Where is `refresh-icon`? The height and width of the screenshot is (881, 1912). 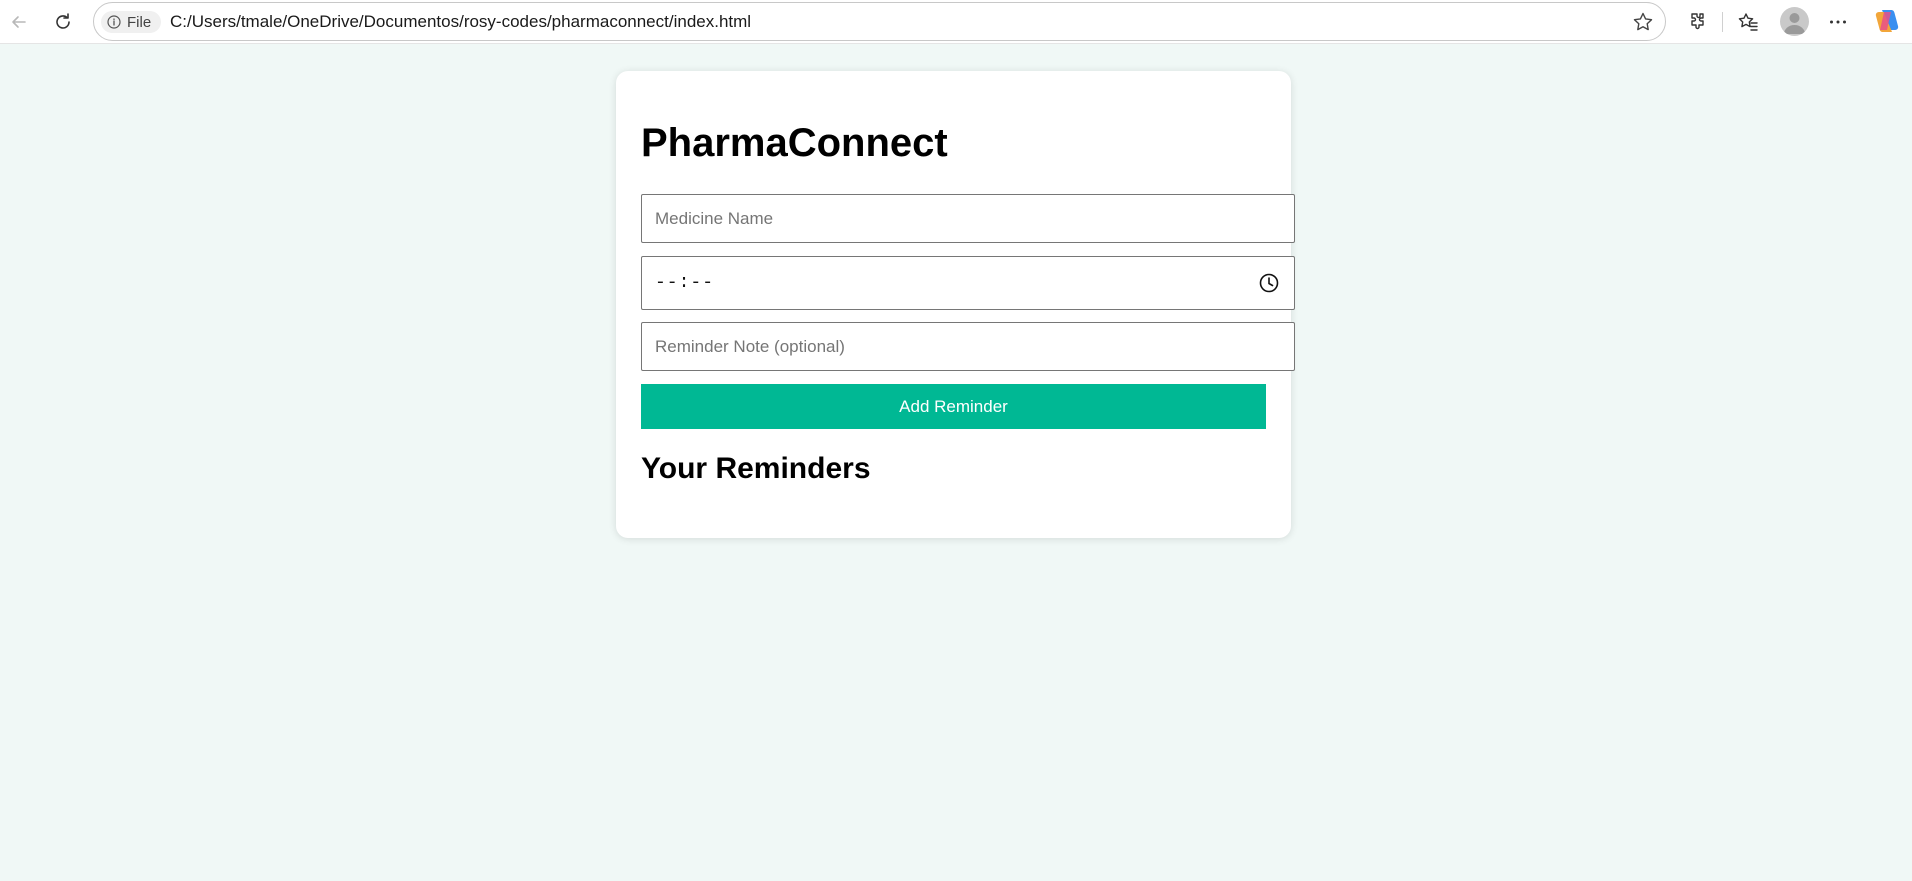 refresh-icon is located at coordinates (63, 21).